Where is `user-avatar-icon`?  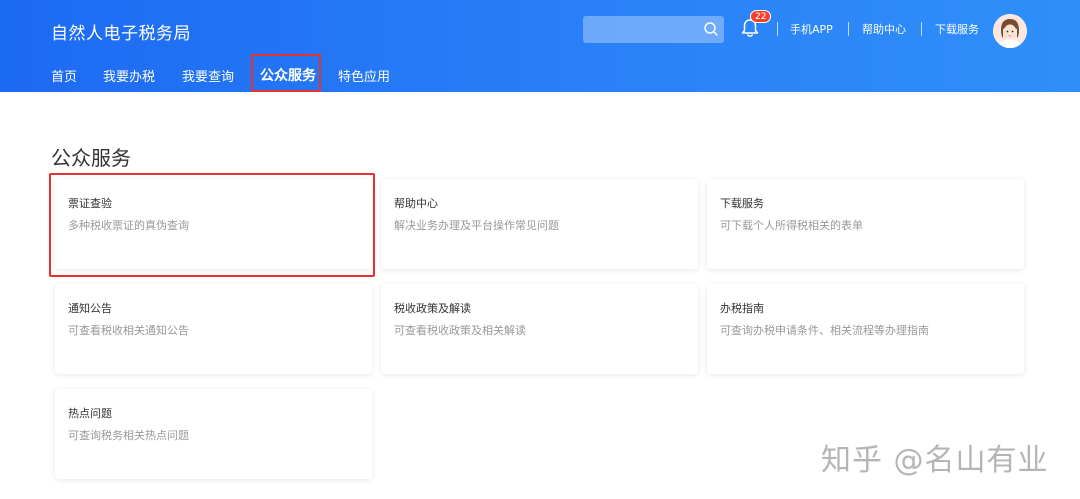 user-avatar-icon is located at coordinates (1010, 31).